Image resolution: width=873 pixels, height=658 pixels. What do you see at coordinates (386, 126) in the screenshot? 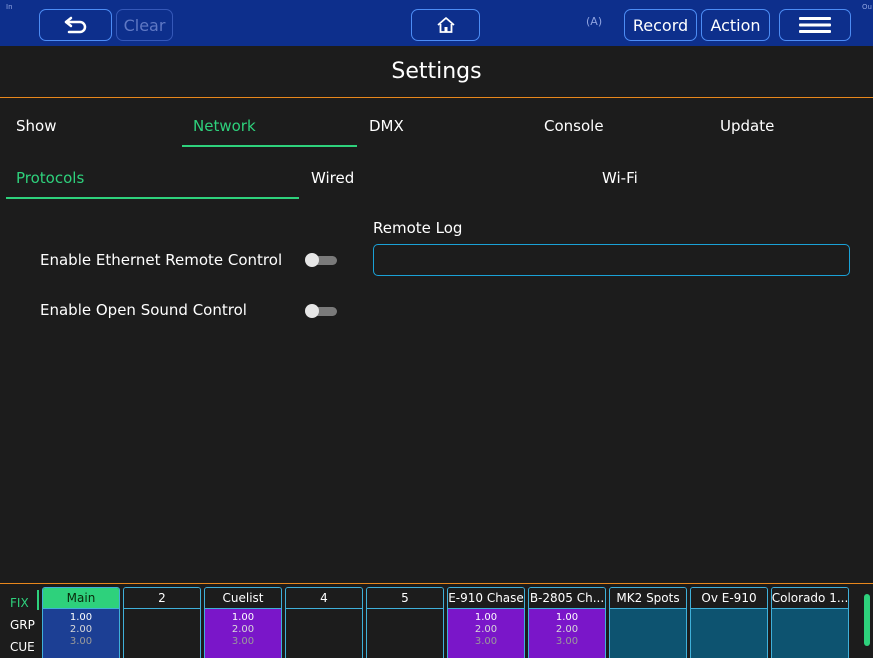
I see `tab-dmx: DMX` at bounding box center [386, 126].